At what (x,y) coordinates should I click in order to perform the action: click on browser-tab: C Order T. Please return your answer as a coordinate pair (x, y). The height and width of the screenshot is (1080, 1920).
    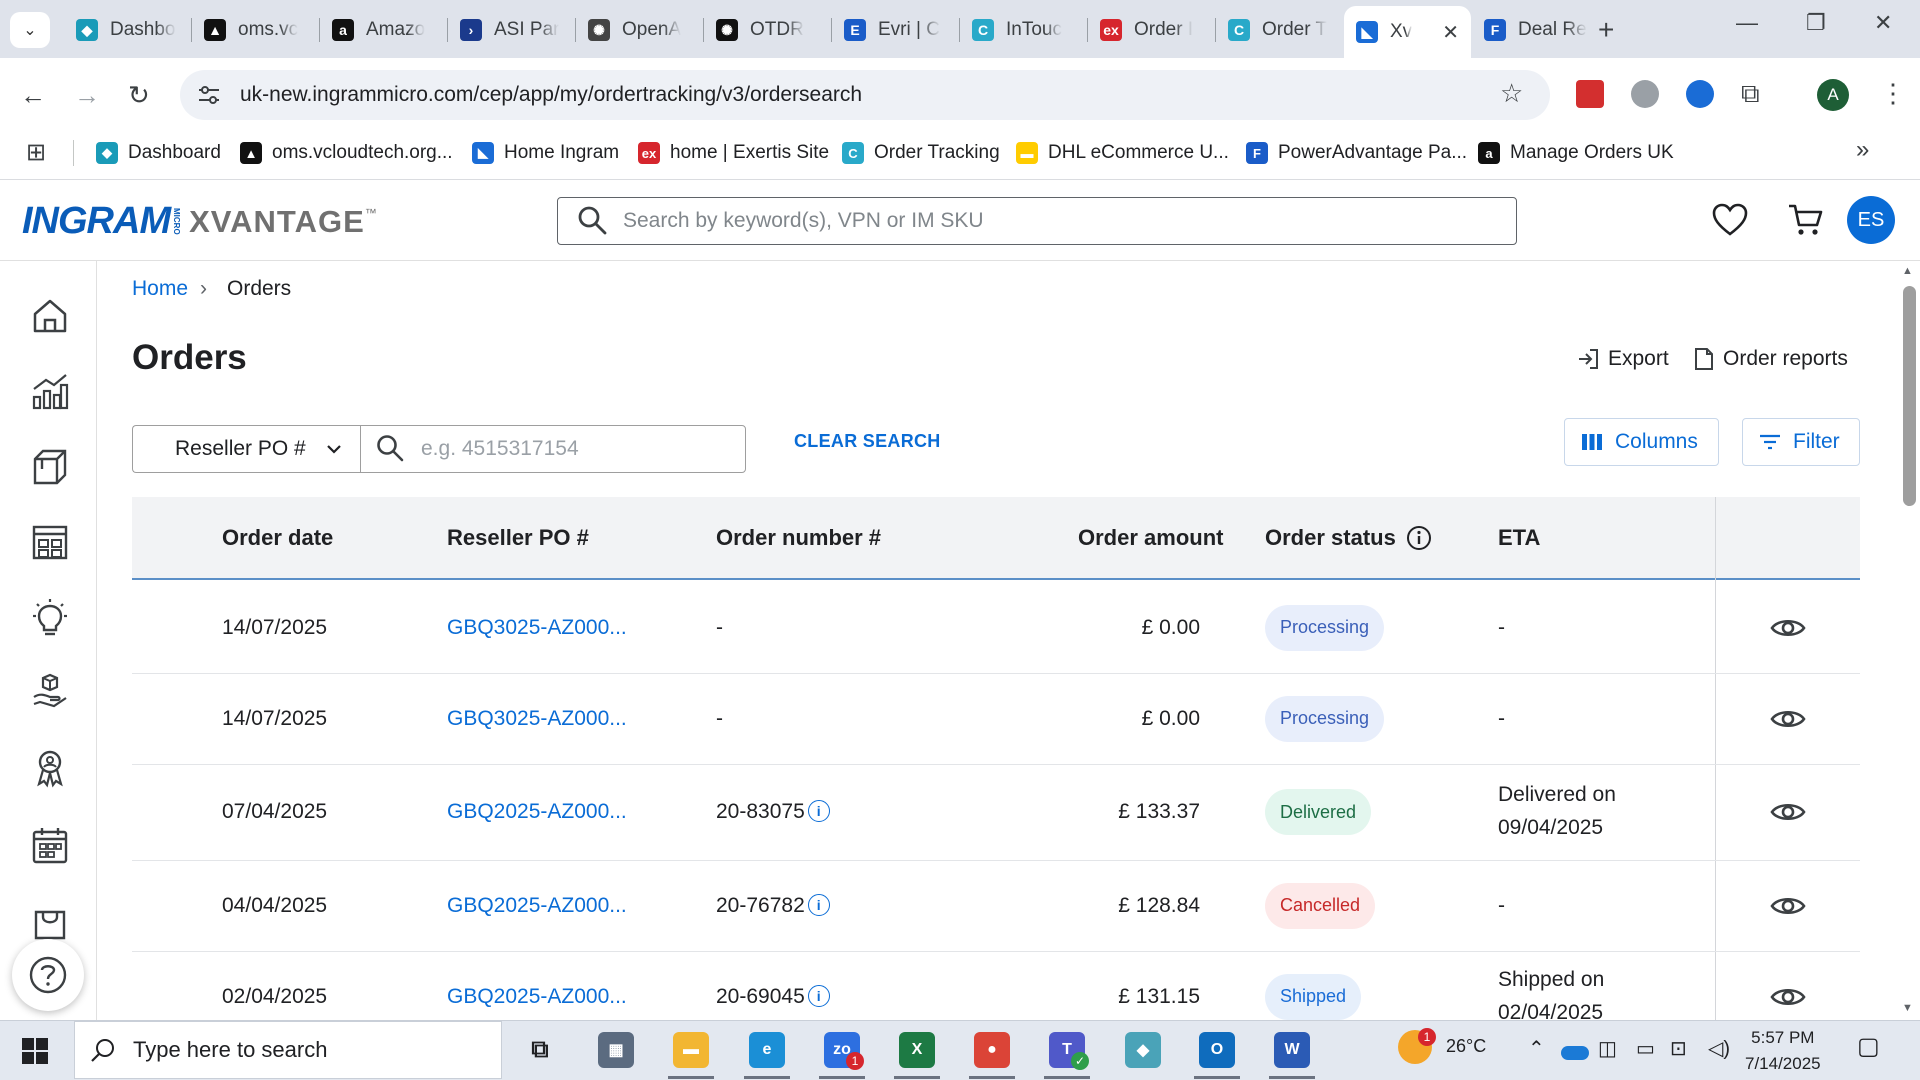
    Looking at the image, I should click on (1279, 30).